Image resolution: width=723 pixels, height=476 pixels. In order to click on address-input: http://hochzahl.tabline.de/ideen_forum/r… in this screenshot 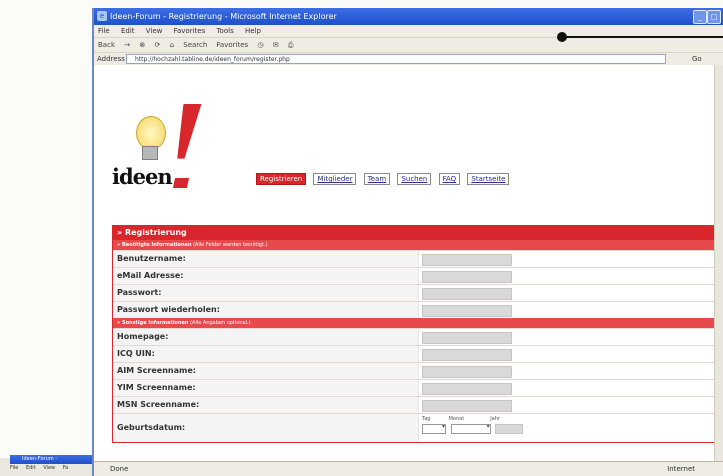, I will do `click(396, 59)`.